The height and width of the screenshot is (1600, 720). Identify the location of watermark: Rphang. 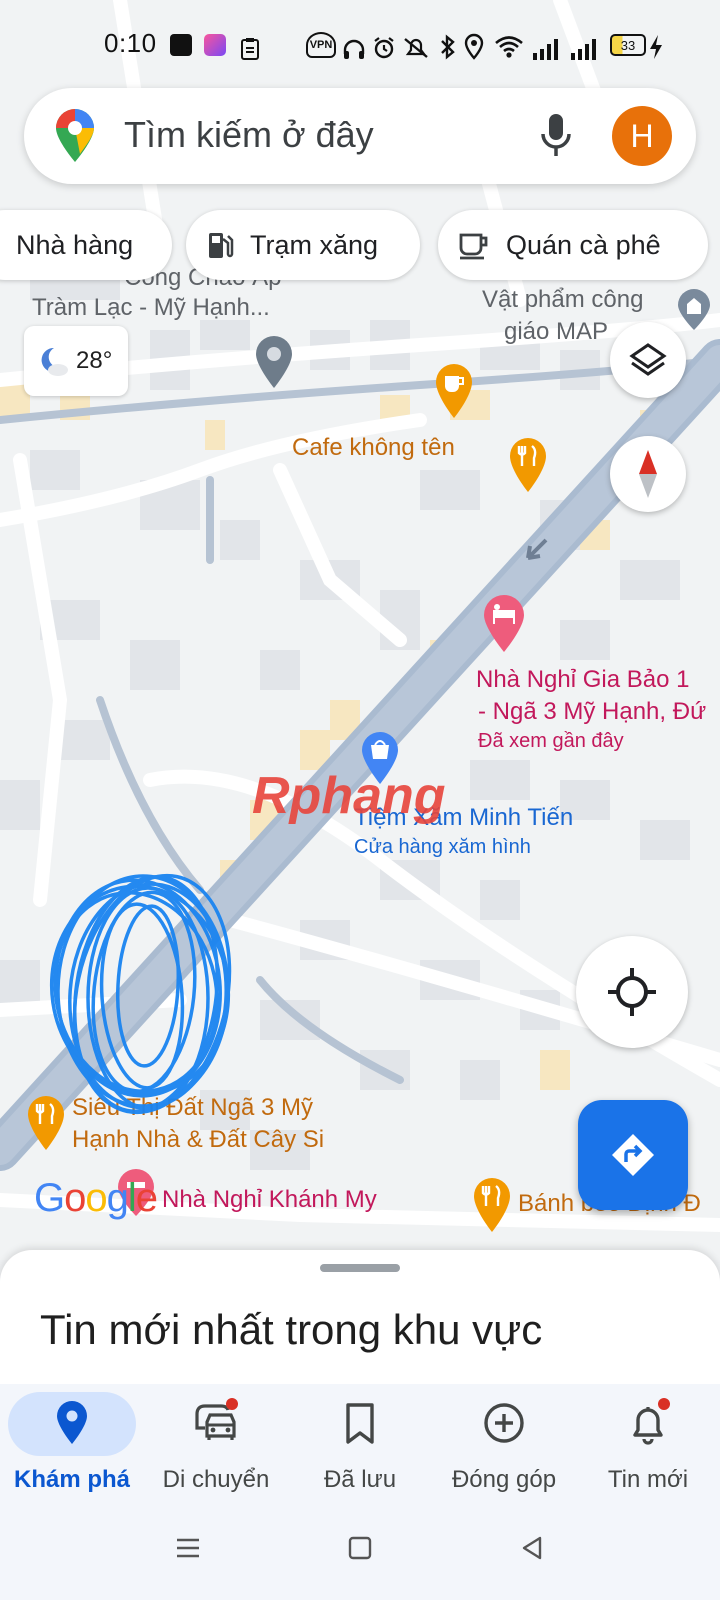
(349, 796).